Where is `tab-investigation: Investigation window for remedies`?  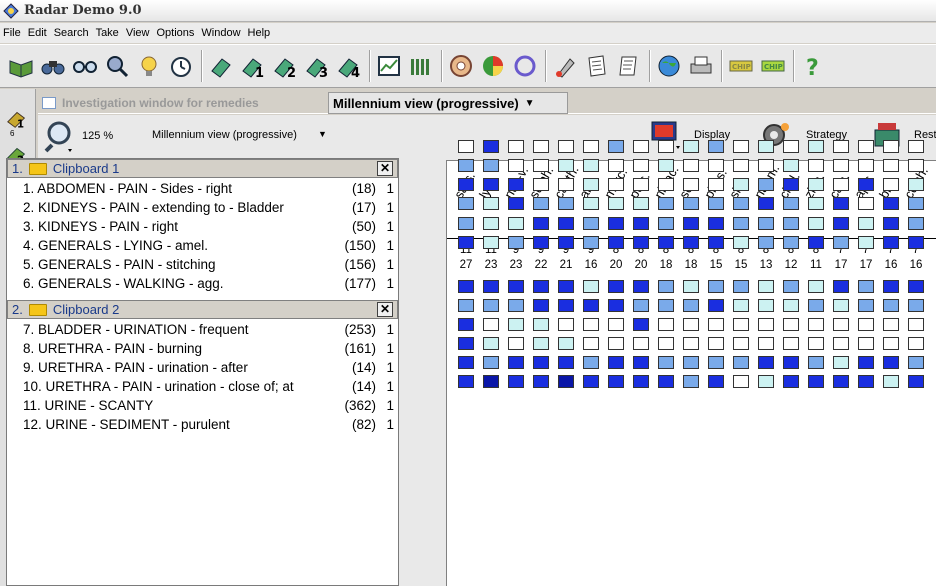 tab-investigation: Investigation window for remedies is located at coordinates (180, 103).